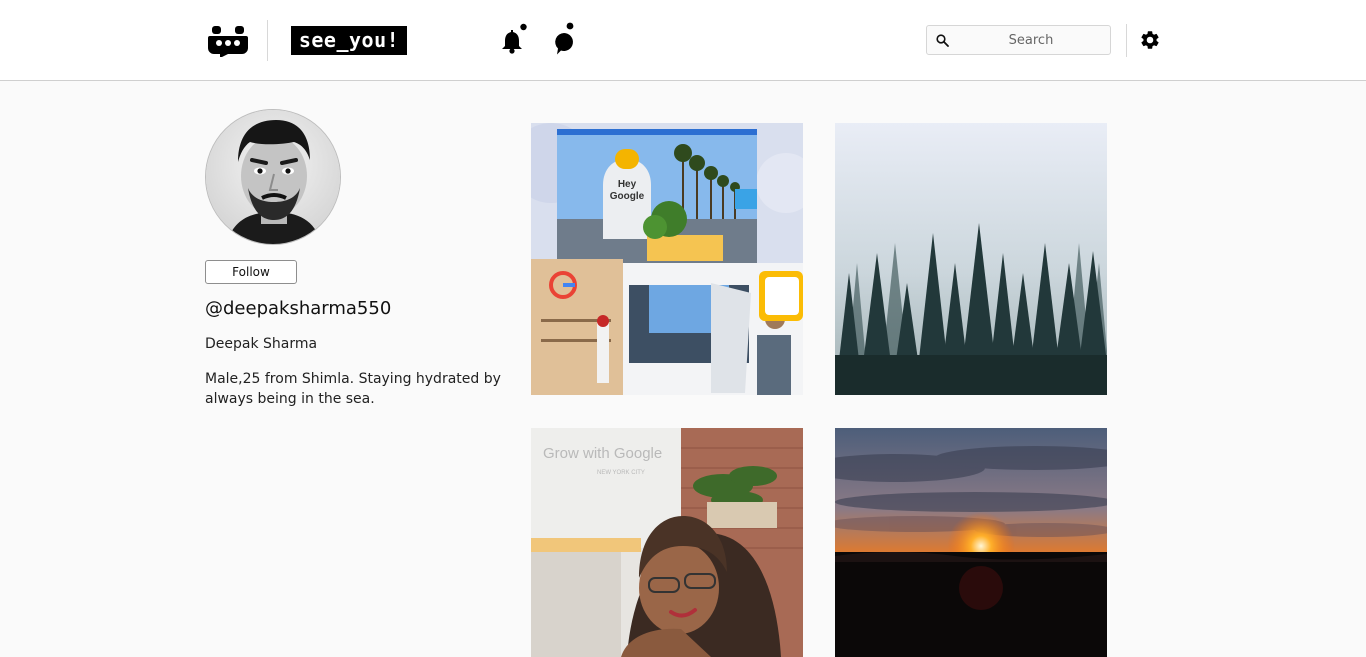 This screenshot has height=657, width=1366. What do you see at coordinates (228, 40) in the screenshot?
I see `app-logo-icon` at bounding box center [228, 40].